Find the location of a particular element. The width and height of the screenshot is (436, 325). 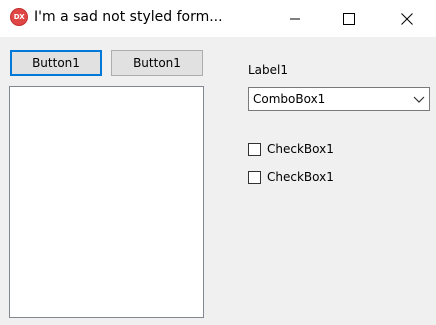

app-logo-icon: DX is located at coordinates (19, 17).